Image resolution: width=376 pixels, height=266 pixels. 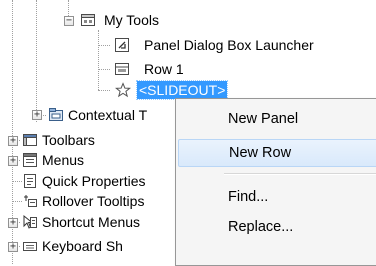 I want to click on star-icon, so click(x=123, y=90).